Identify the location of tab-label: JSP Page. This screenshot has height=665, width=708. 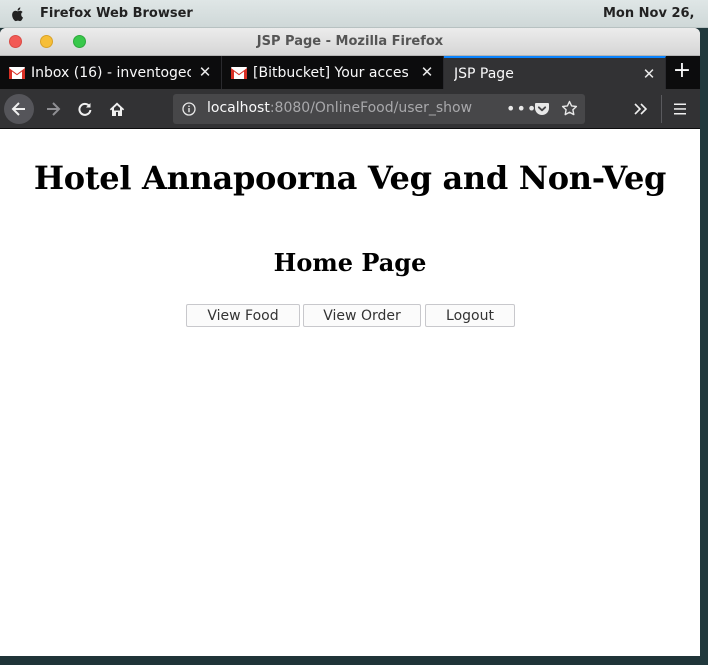
(484, 73).